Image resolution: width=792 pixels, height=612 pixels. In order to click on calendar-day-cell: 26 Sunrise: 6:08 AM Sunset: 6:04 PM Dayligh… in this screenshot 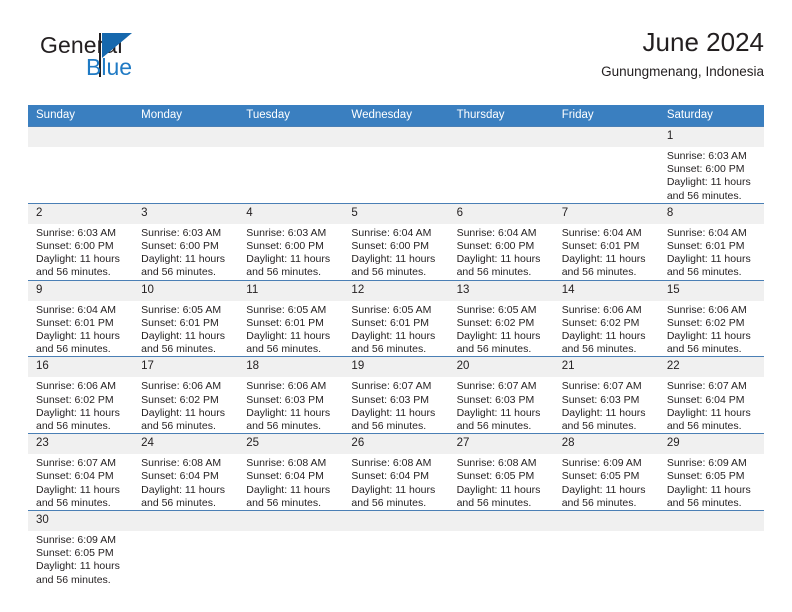, I will do `click(396, 472)`.